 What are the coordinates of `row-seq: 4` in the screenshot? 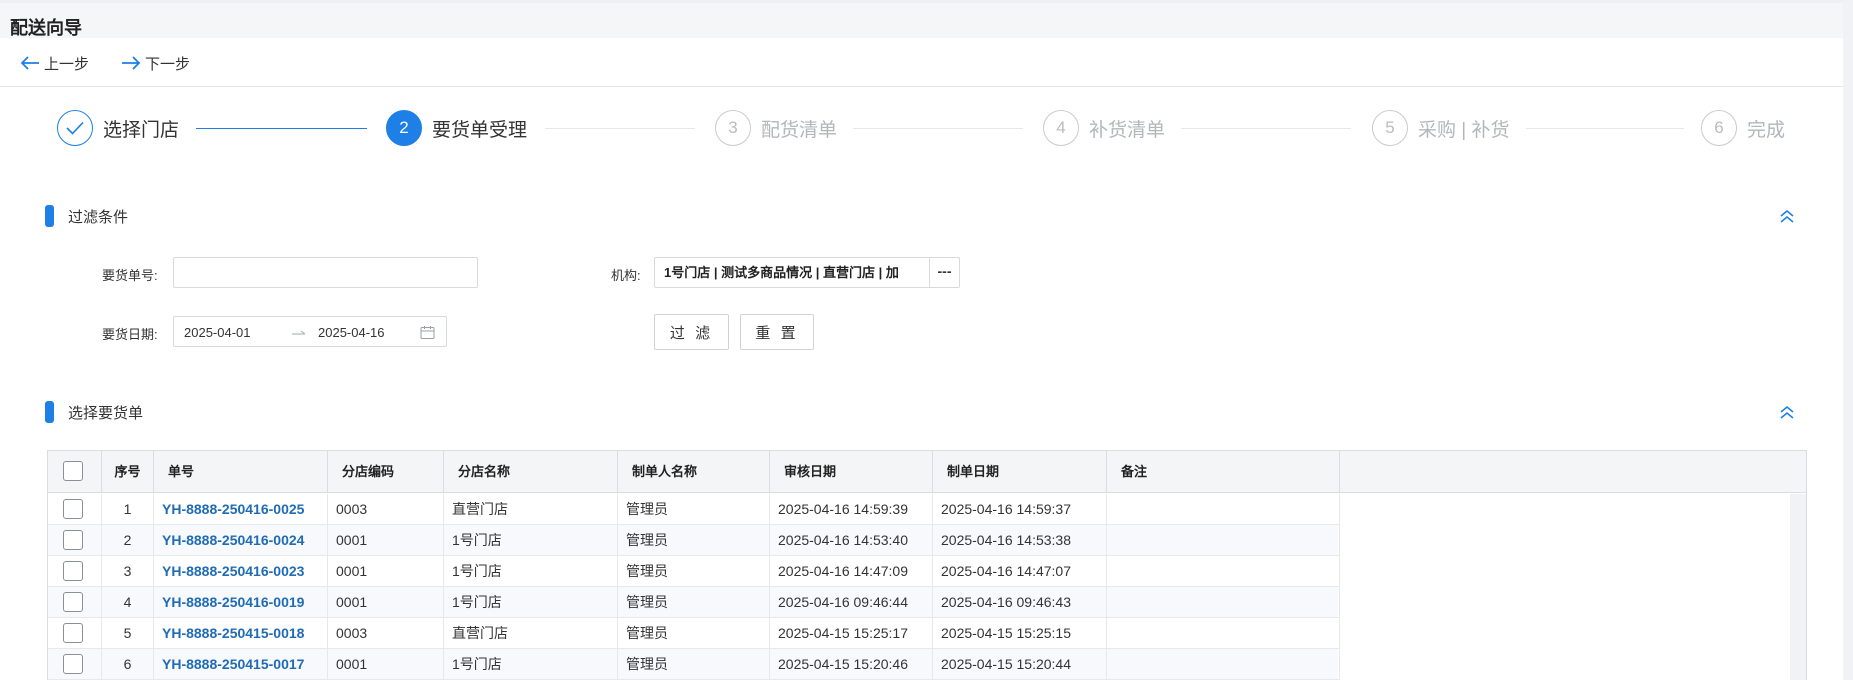 It's located at (128, 602).